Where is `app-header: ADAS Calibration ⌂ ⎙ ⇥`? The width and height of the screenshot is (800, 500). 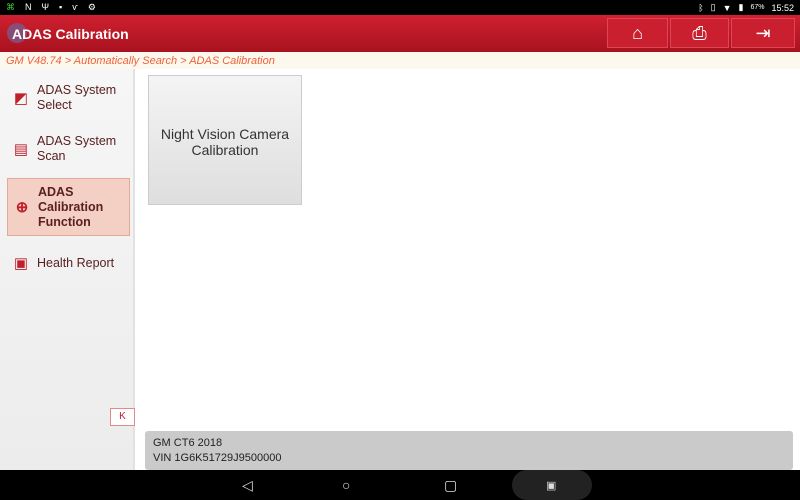 app-header: ADAS Calibration ⌂ ⎙ ⇥ is located at coordinates (400, 33).